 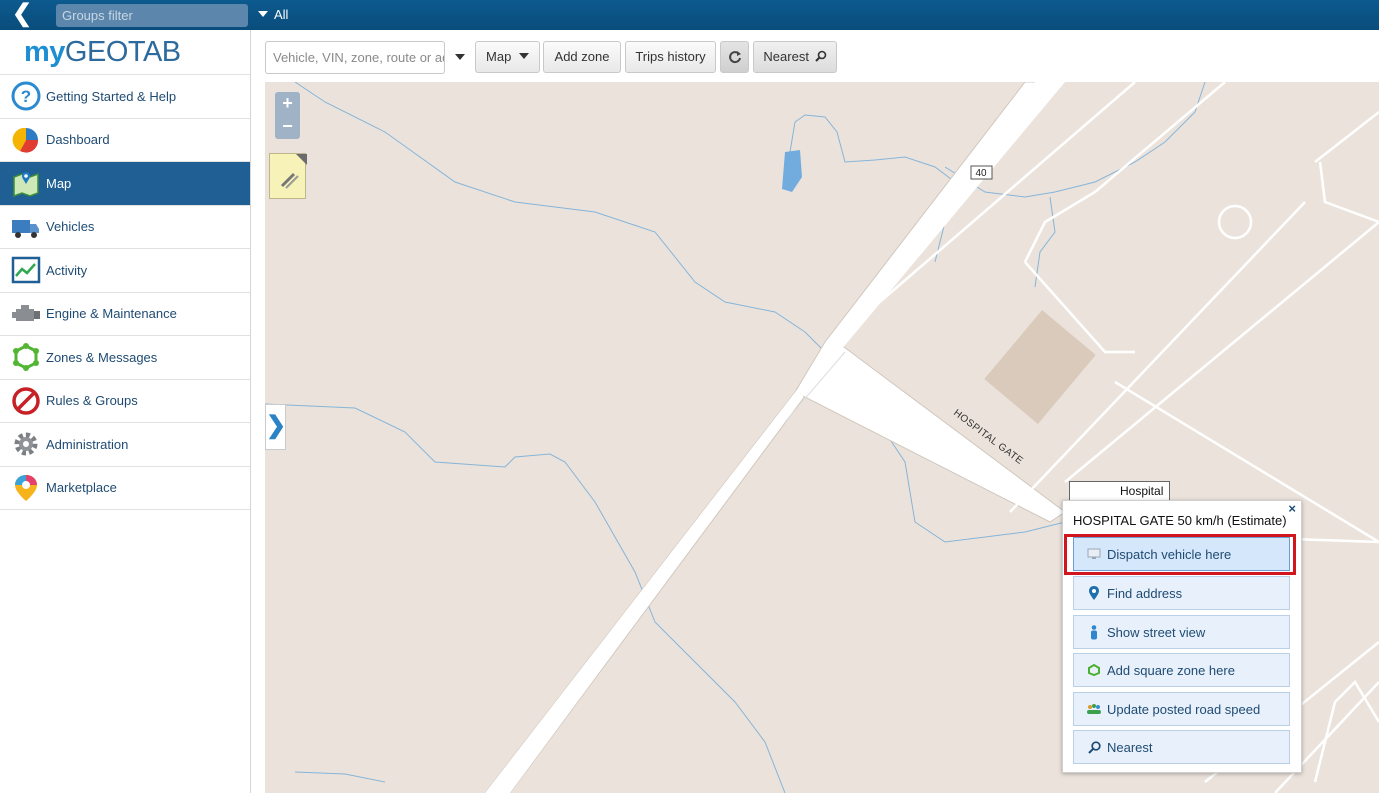 What do you see at coordinates (287, 126) in the screenshot?
I see `zoom-out-button: −` at bounding box center [287, 126].